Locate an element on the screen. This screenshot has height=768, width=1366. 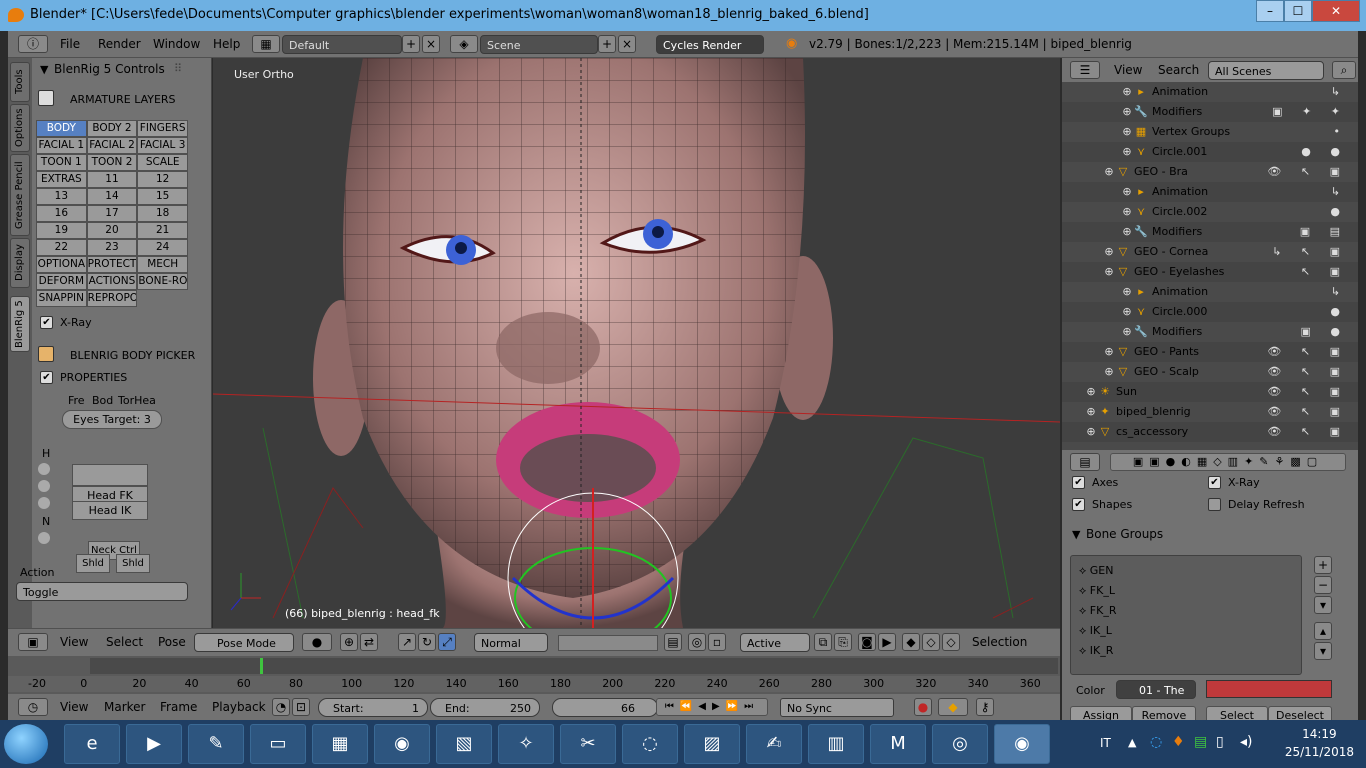
taskbar-notepad-icon: ✍ is located at coordinates (774, 744).